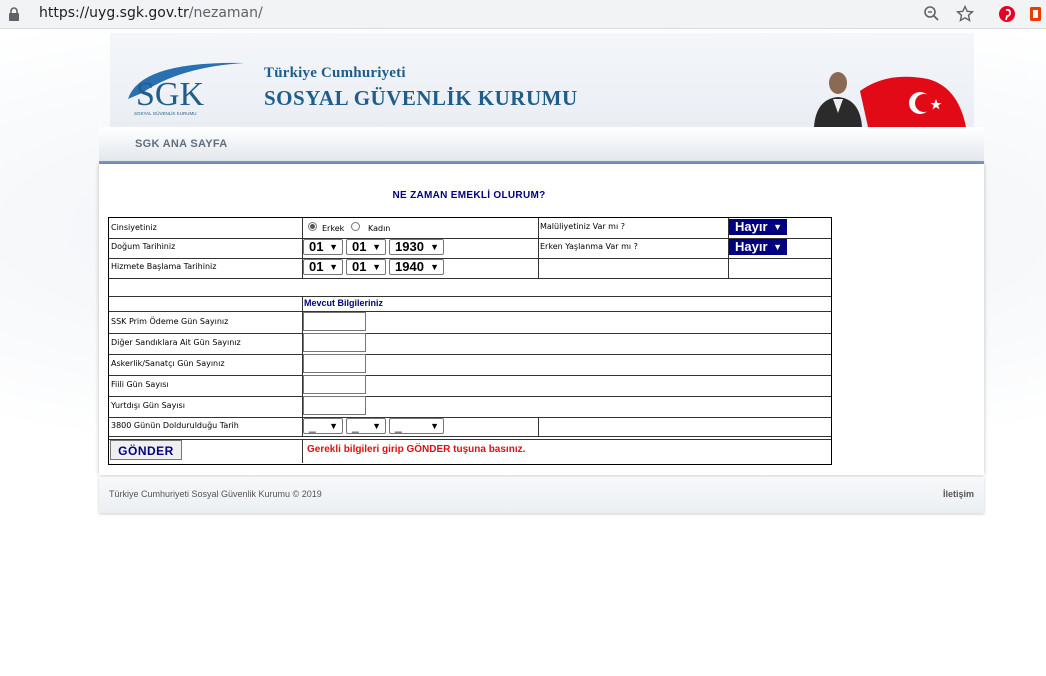 This screenshot has width=1046, height=676. What do you see at coordinates (170, 321) in the screenshot?
I see `row-label: SSK Prim Ödeme Gün Sayınız` at bounding box center [170, 321].